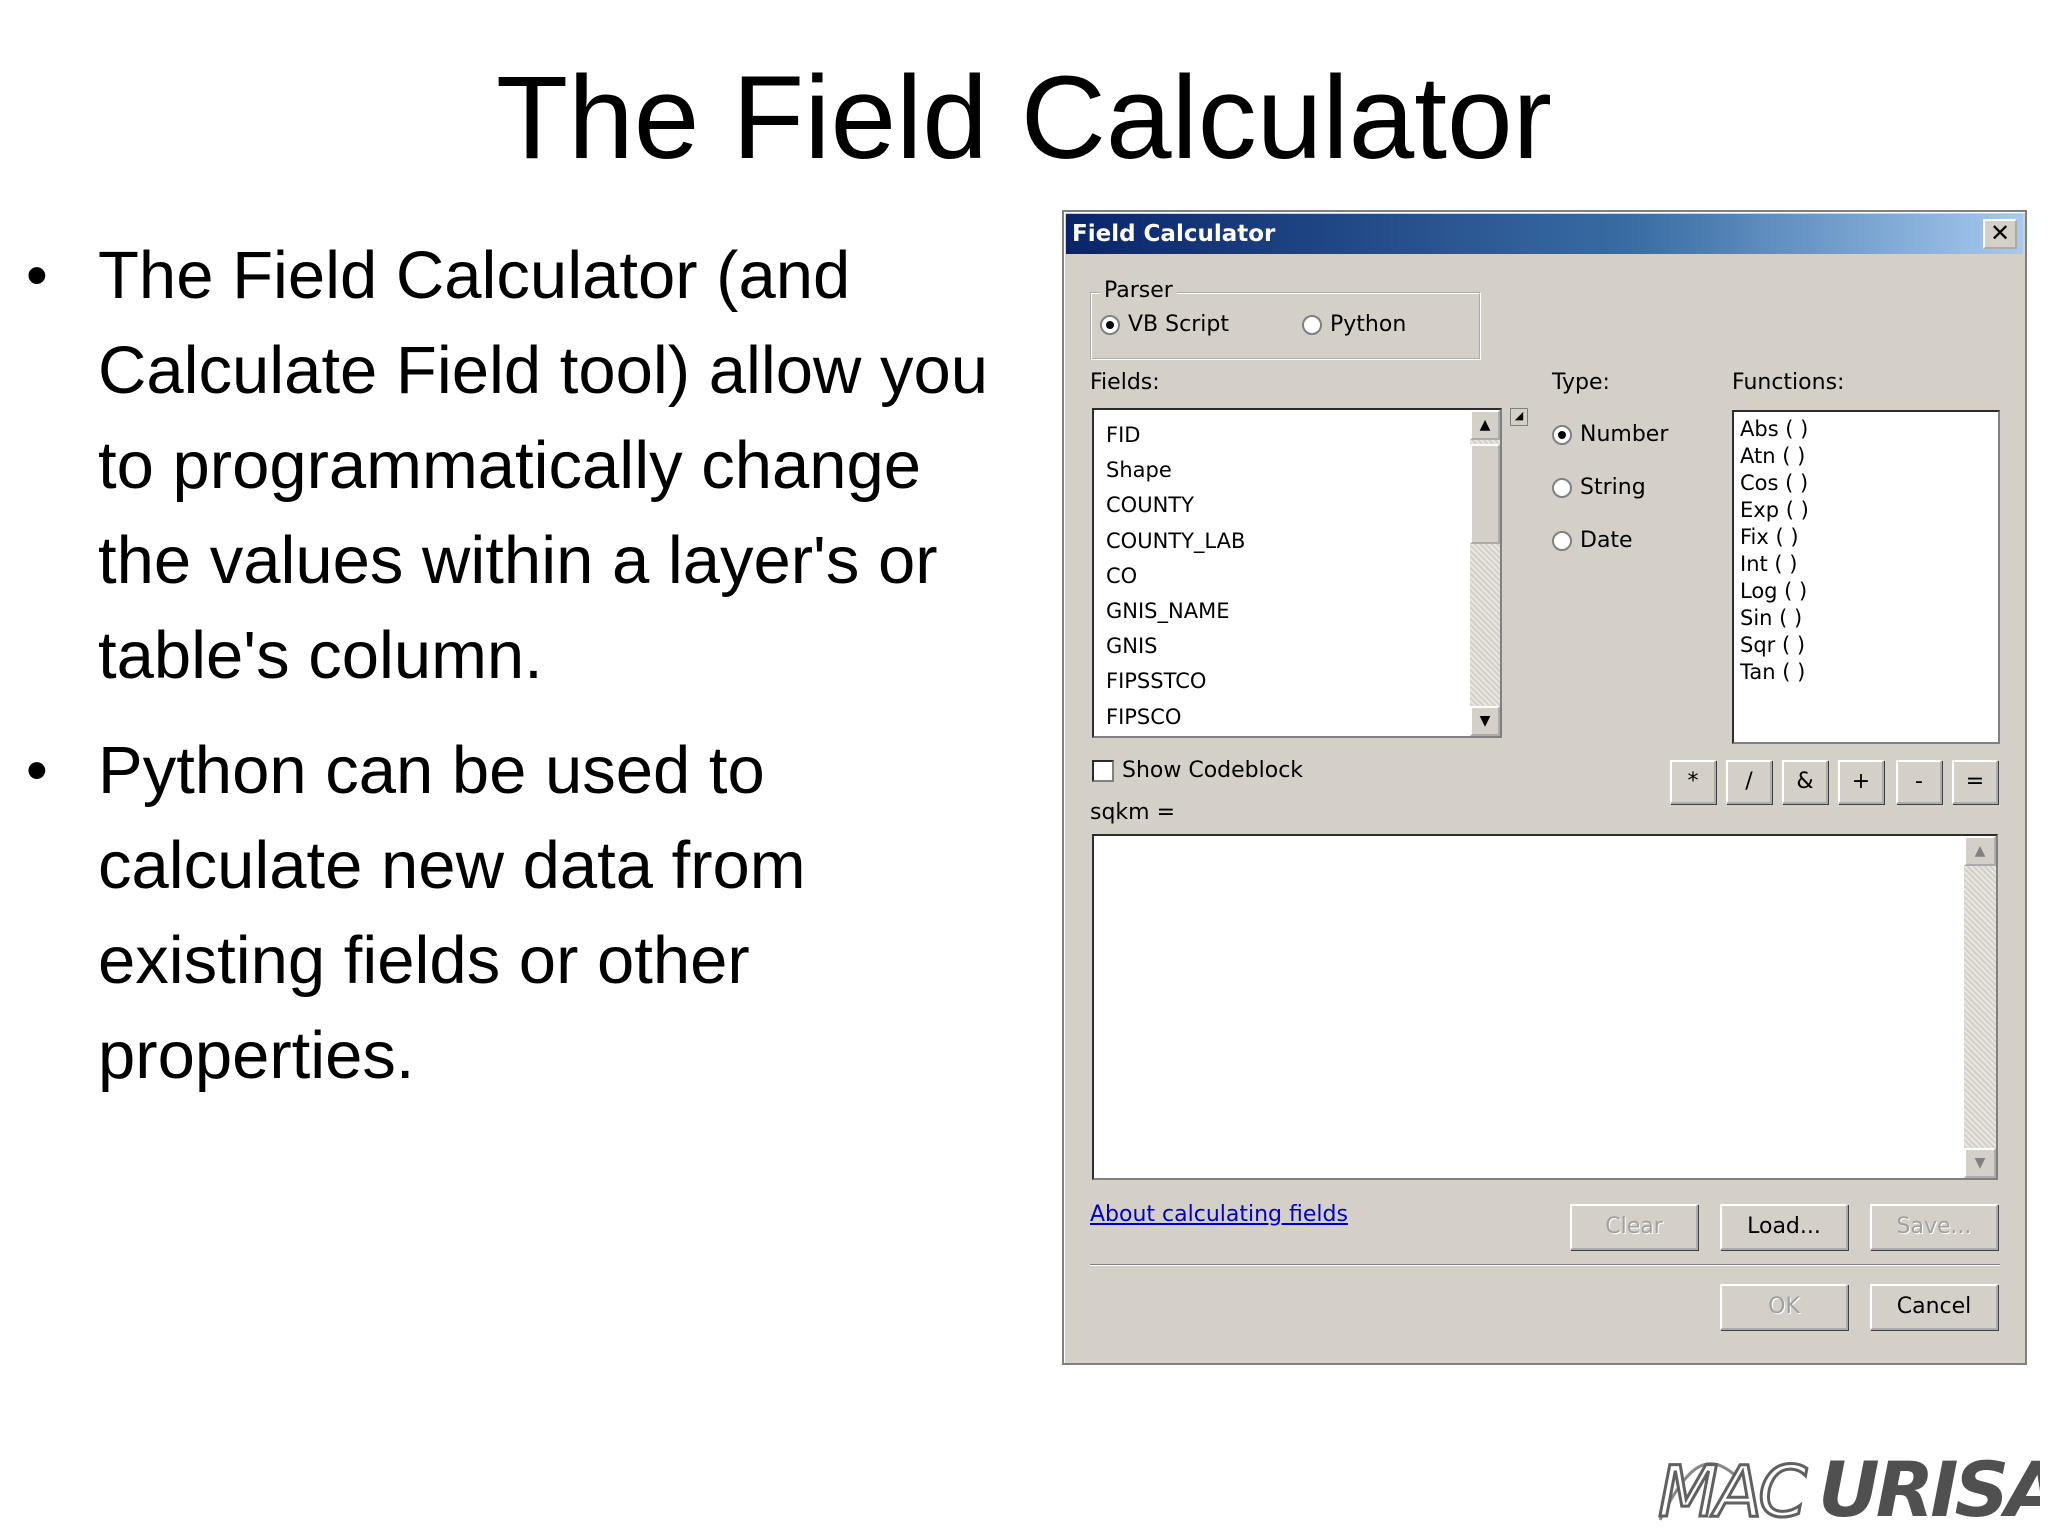 Image resolution: width=2048 pixels, height=1536 pixels. What do you see at coordinates (1774, 429) in the screenshot?
I see `function-item: Abs ( )` at bounding box center [1774, 429].